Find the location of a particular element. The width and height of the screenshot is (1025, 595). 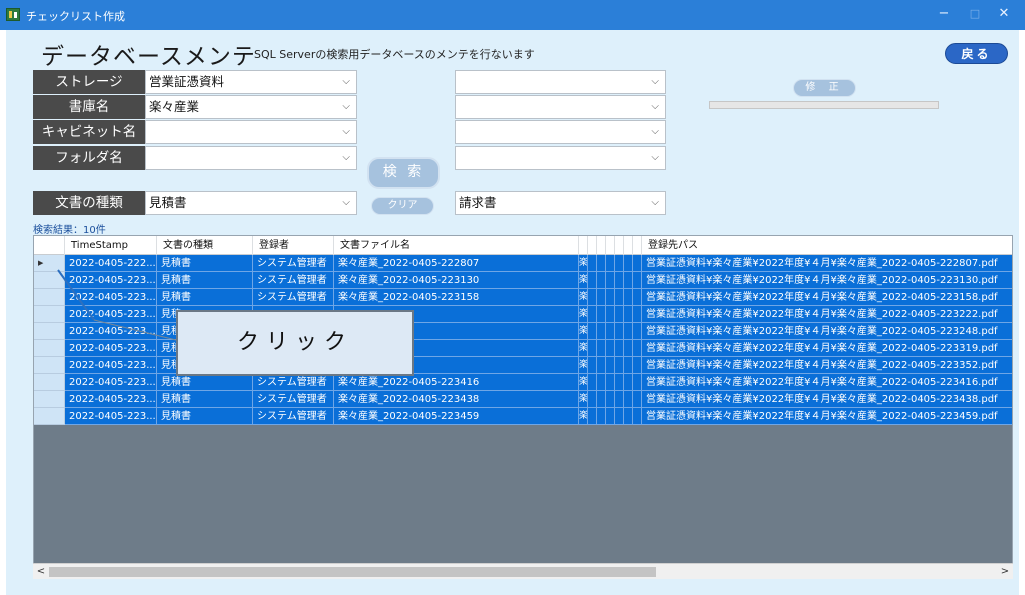

library-combo: 楽々産業 ⌵ is located at coordinates (251, 107).